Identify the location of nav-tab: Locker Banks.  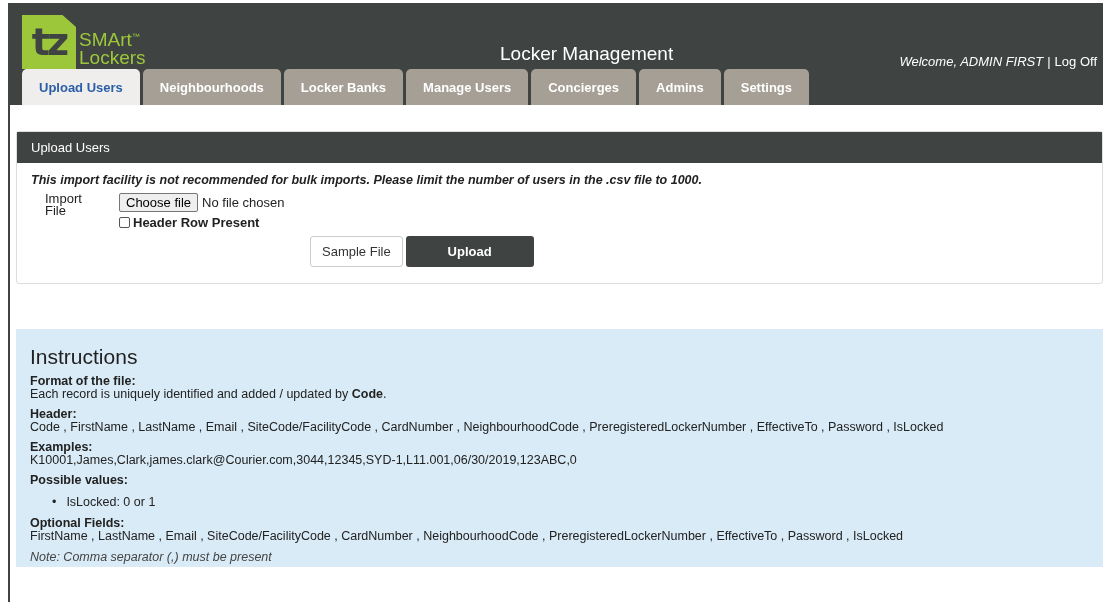
(343, 87).